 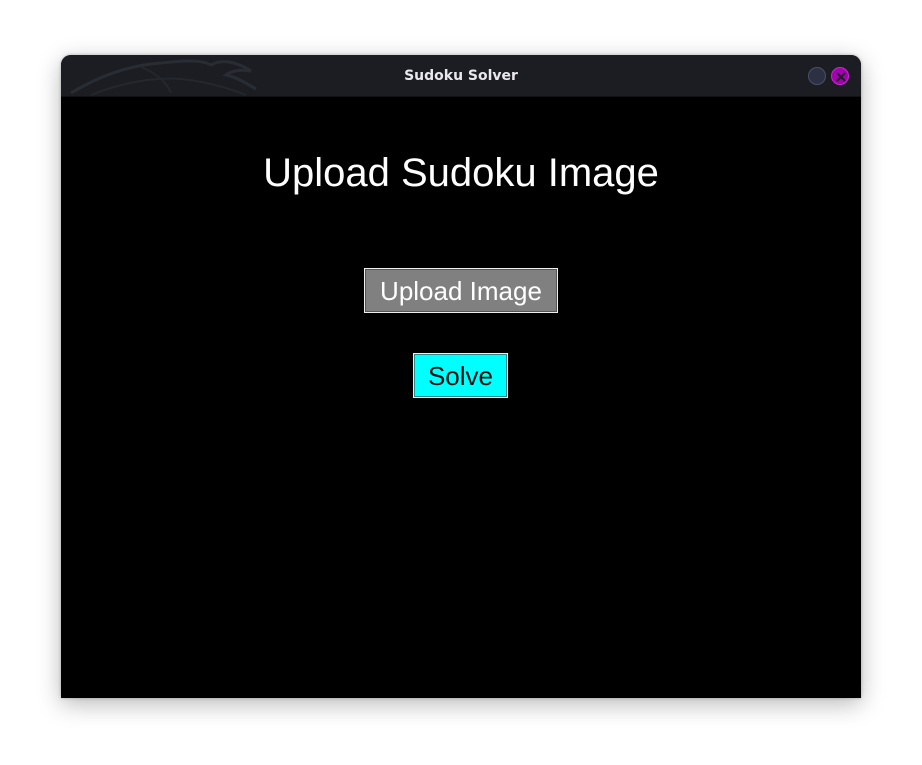 What do you see at coordinates (817, 76) in the screenshot?
I see `minimize-button` at bounding box center [817, 76].